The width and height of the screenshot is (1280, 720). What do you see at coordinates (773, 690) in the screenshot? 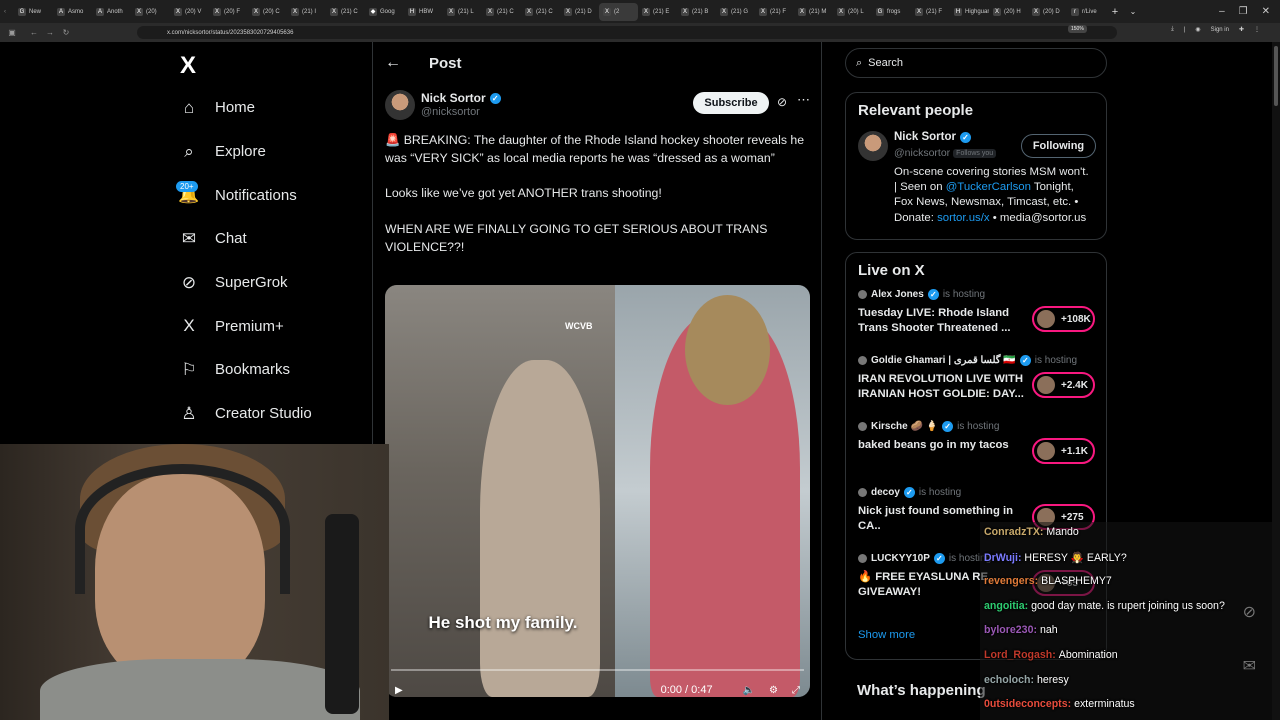
I see `settings-icon: ⚙` at bounding box center [773, 690].